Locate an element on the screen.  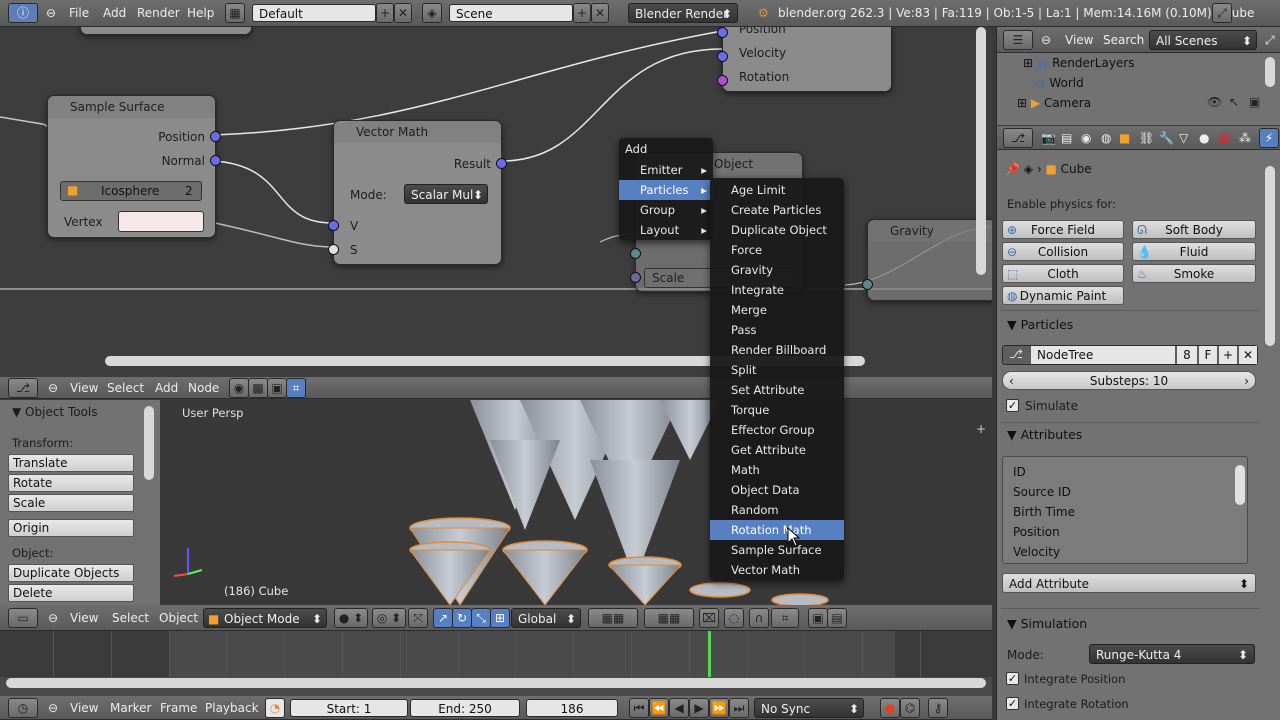
outliner-collapse-icon: ⤢ is located at coordinates (1270, 40).